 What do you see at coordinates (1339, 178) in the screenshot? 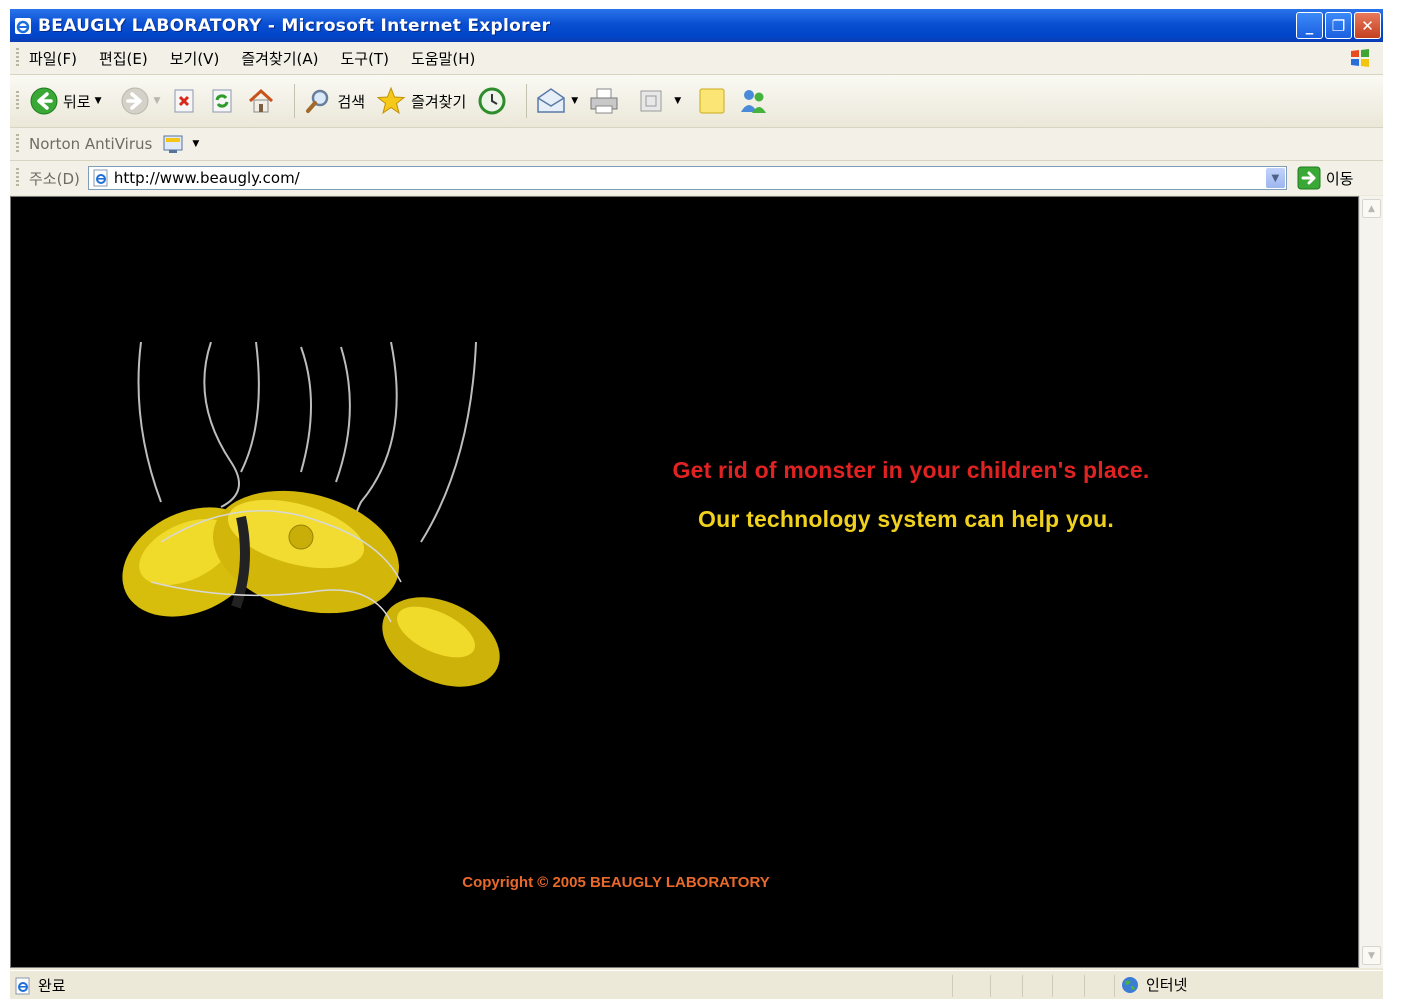
I see `go-label: 이동` at bounding box center [1339, 178].